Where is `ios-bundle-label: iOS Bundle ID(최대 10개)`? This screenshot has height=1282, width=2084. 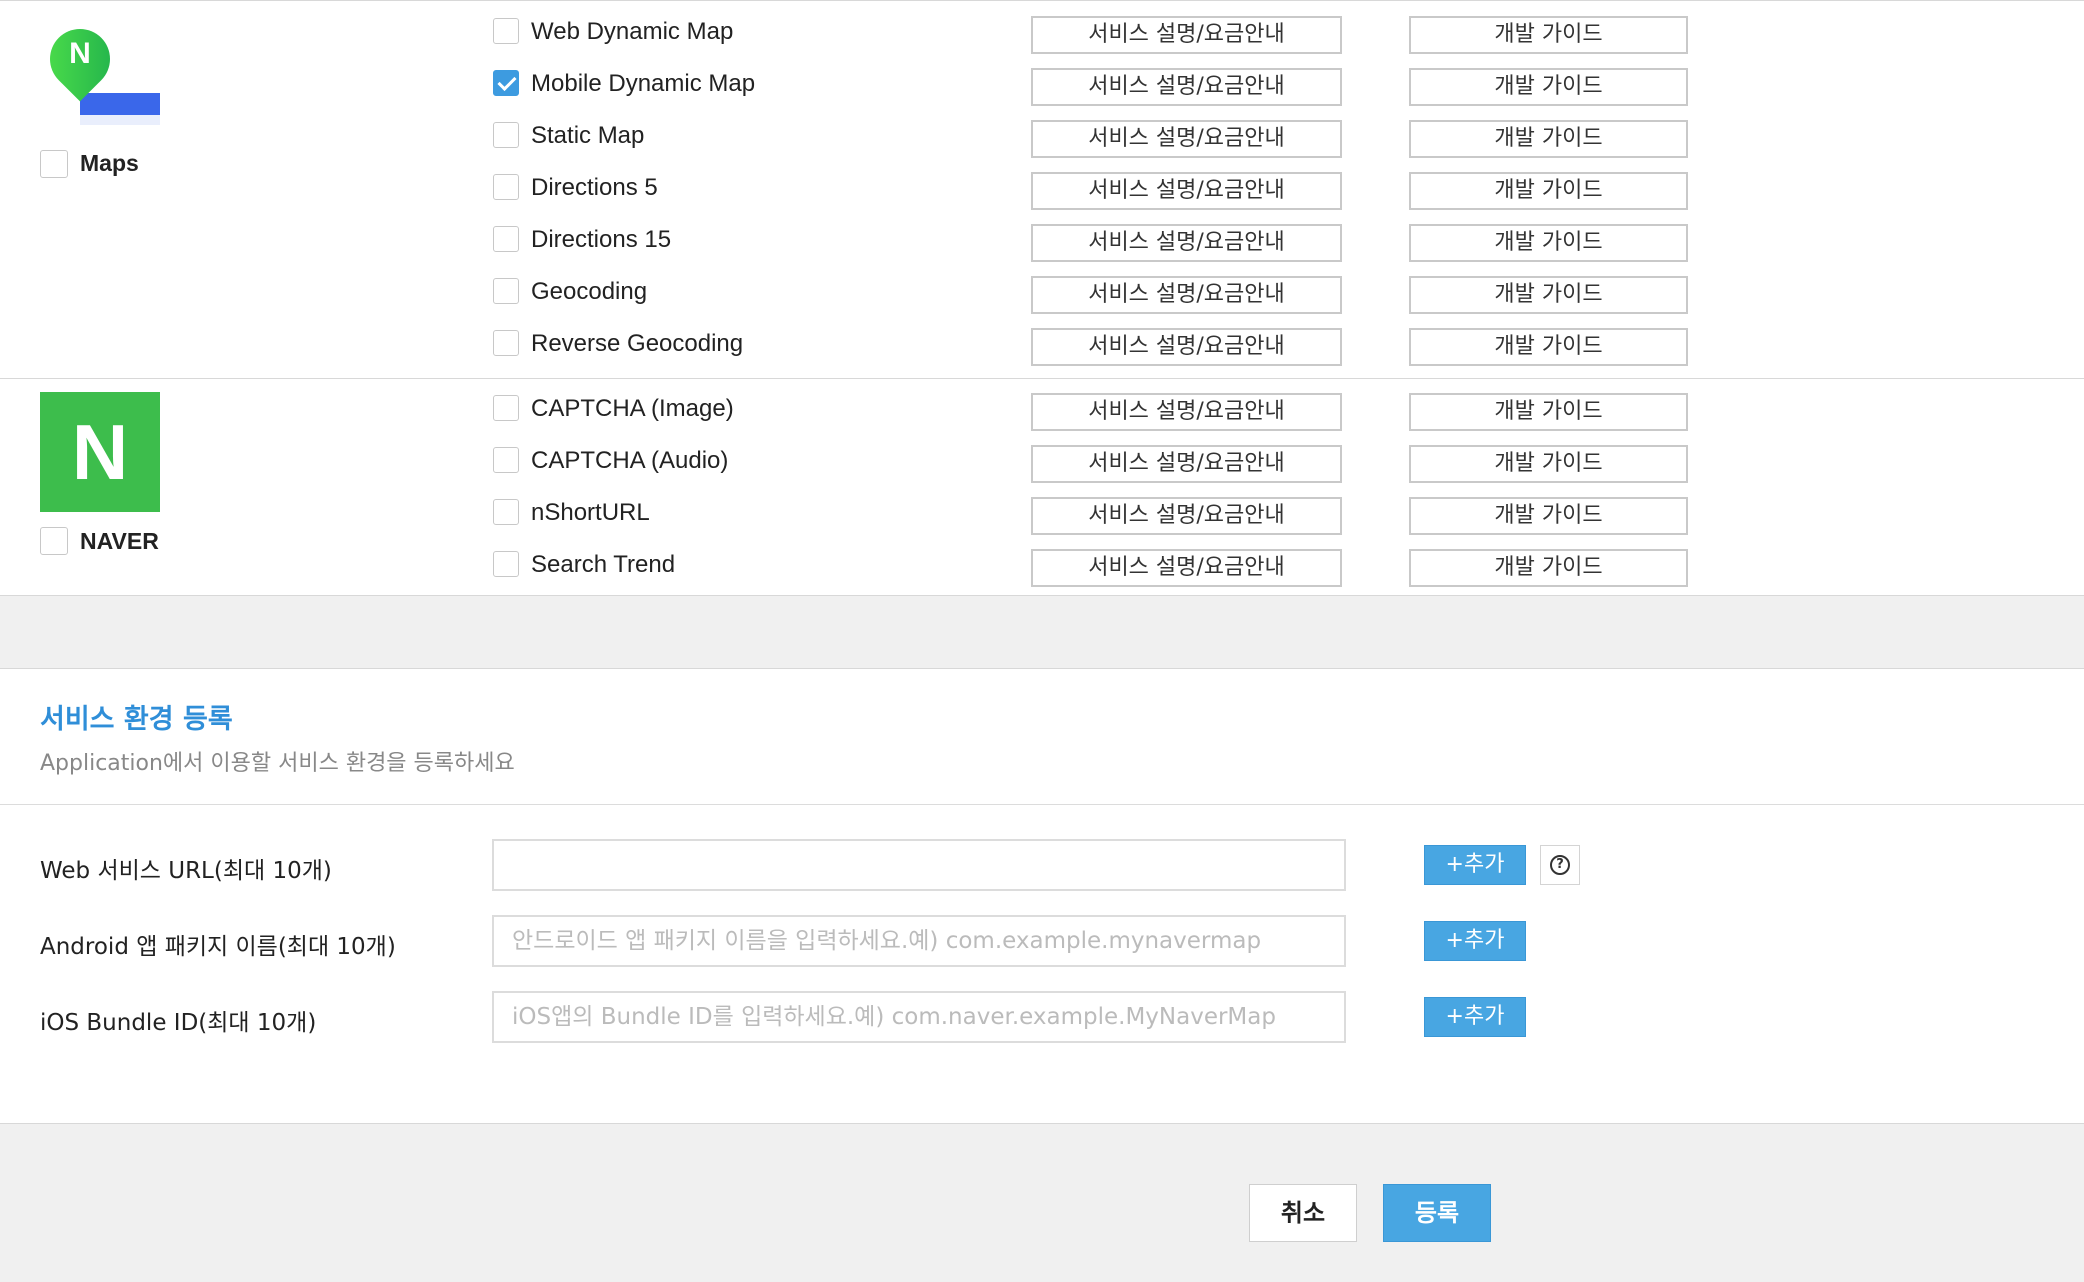 ios-bundle-label: iOS Bundle ID(최대 10개) is located at coordinates (178, 1023).